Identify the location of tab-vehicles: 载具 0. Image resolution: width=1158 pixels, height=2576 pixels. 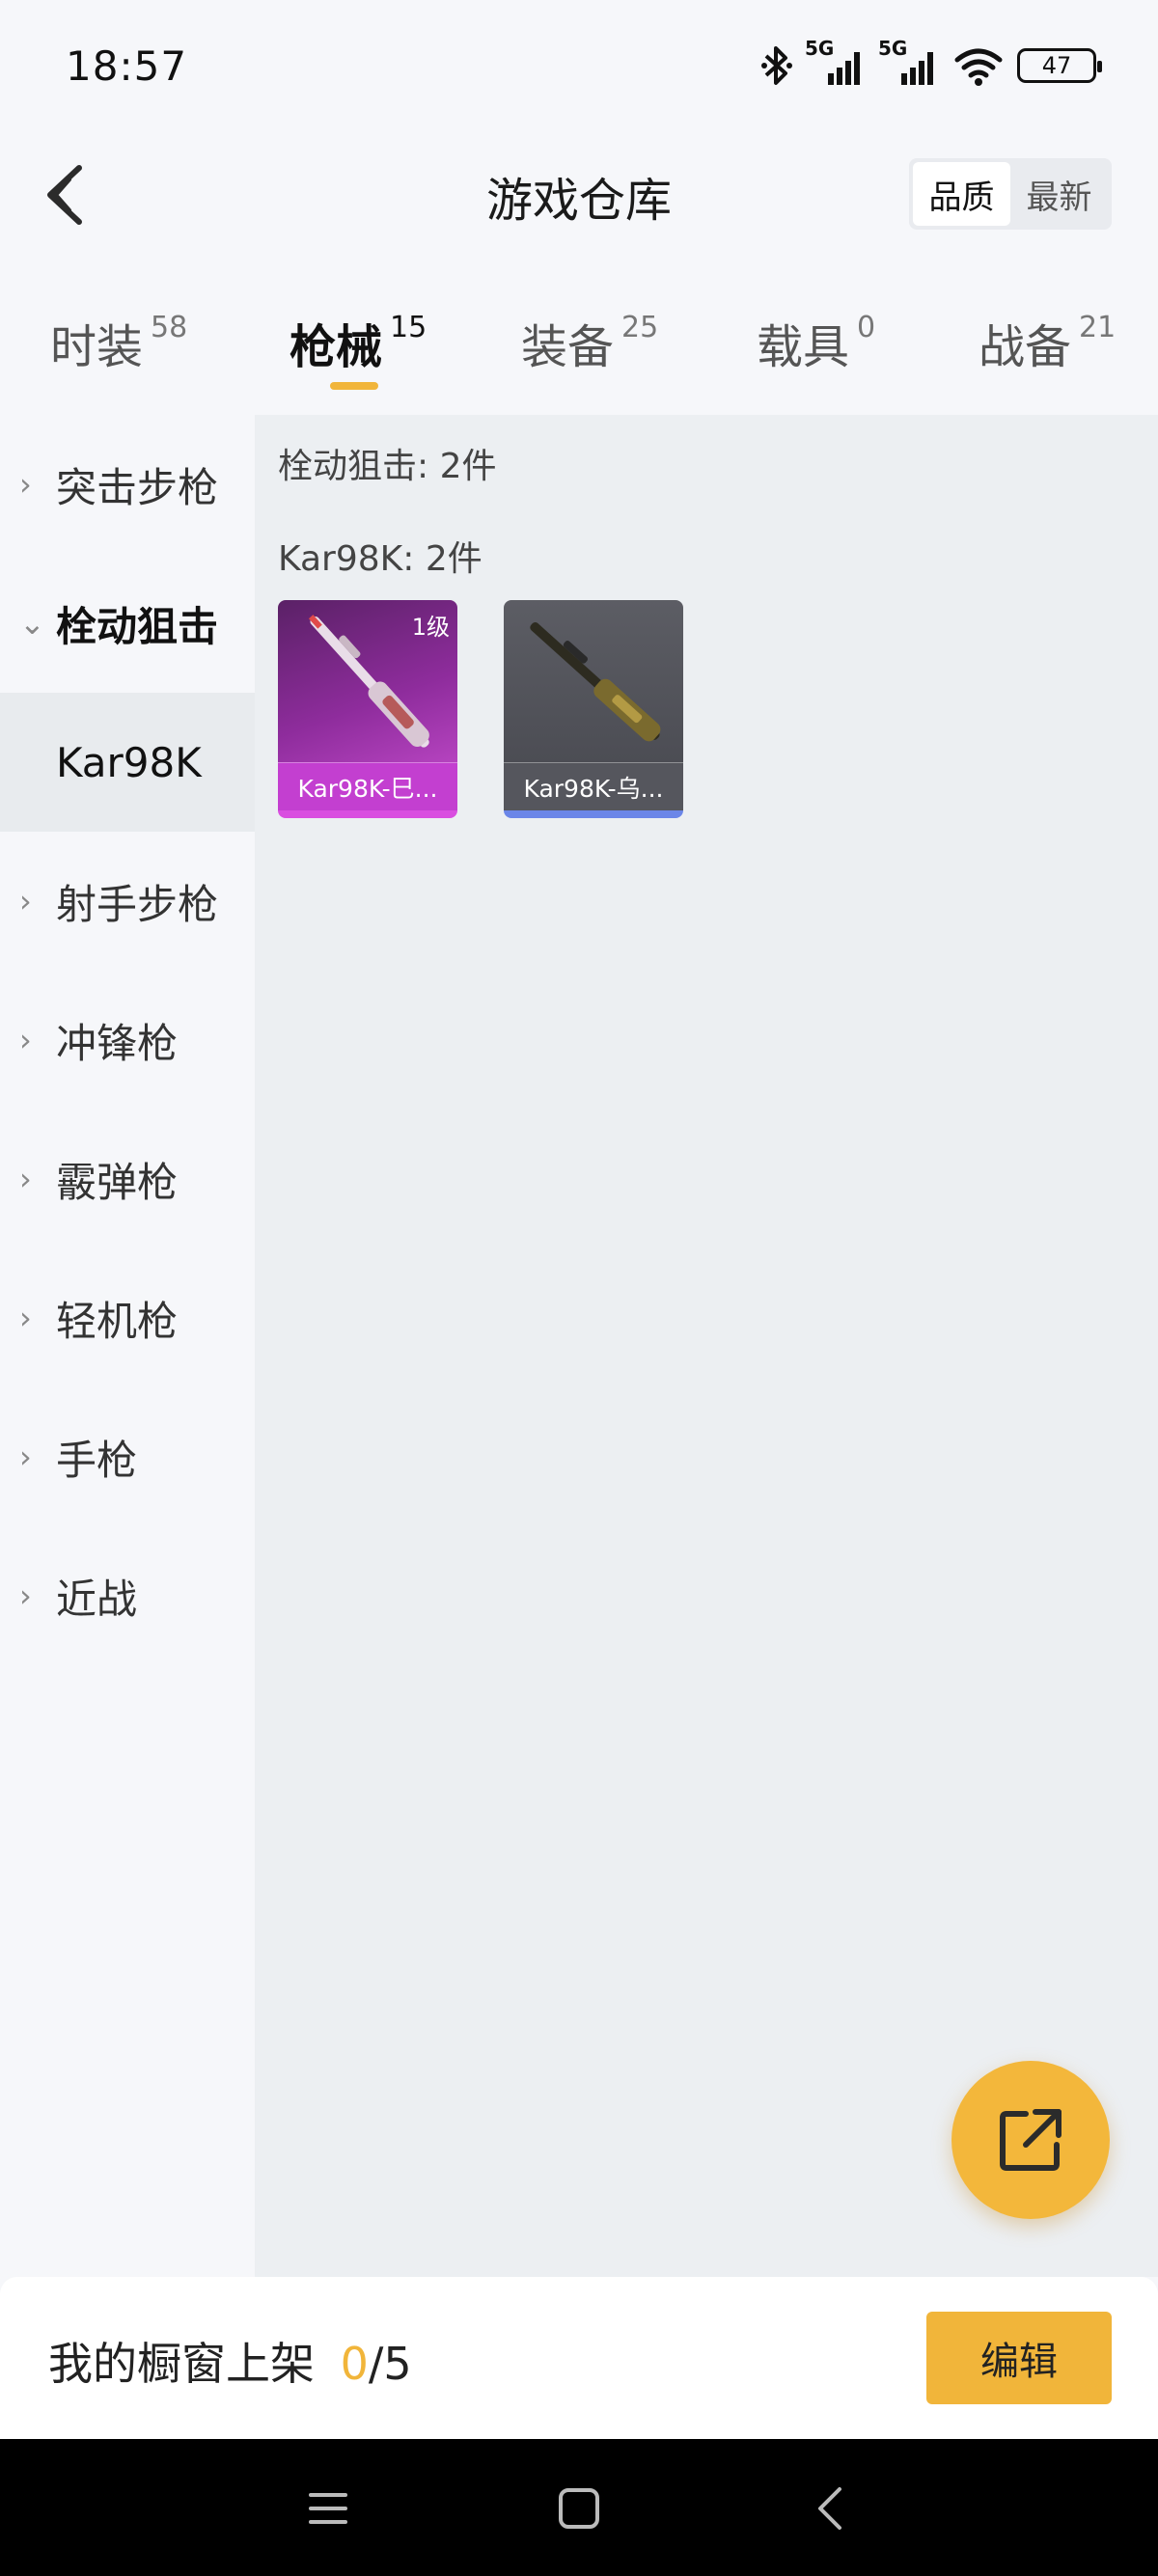
(816, 343).